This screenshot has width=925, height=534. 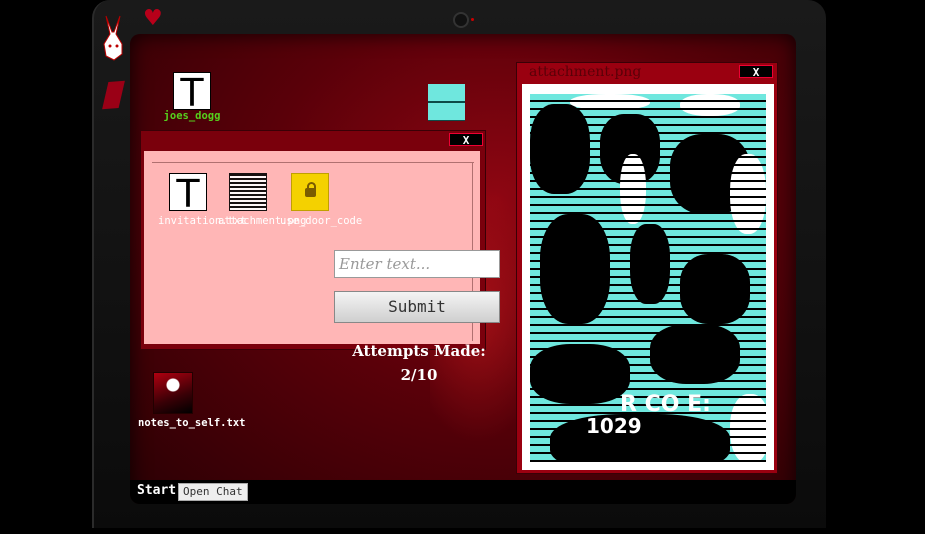 What do you see at coordinates (419, 375) in the screenshot?
I see `attempts-value: 2/10` at bounding box center [419, 375].